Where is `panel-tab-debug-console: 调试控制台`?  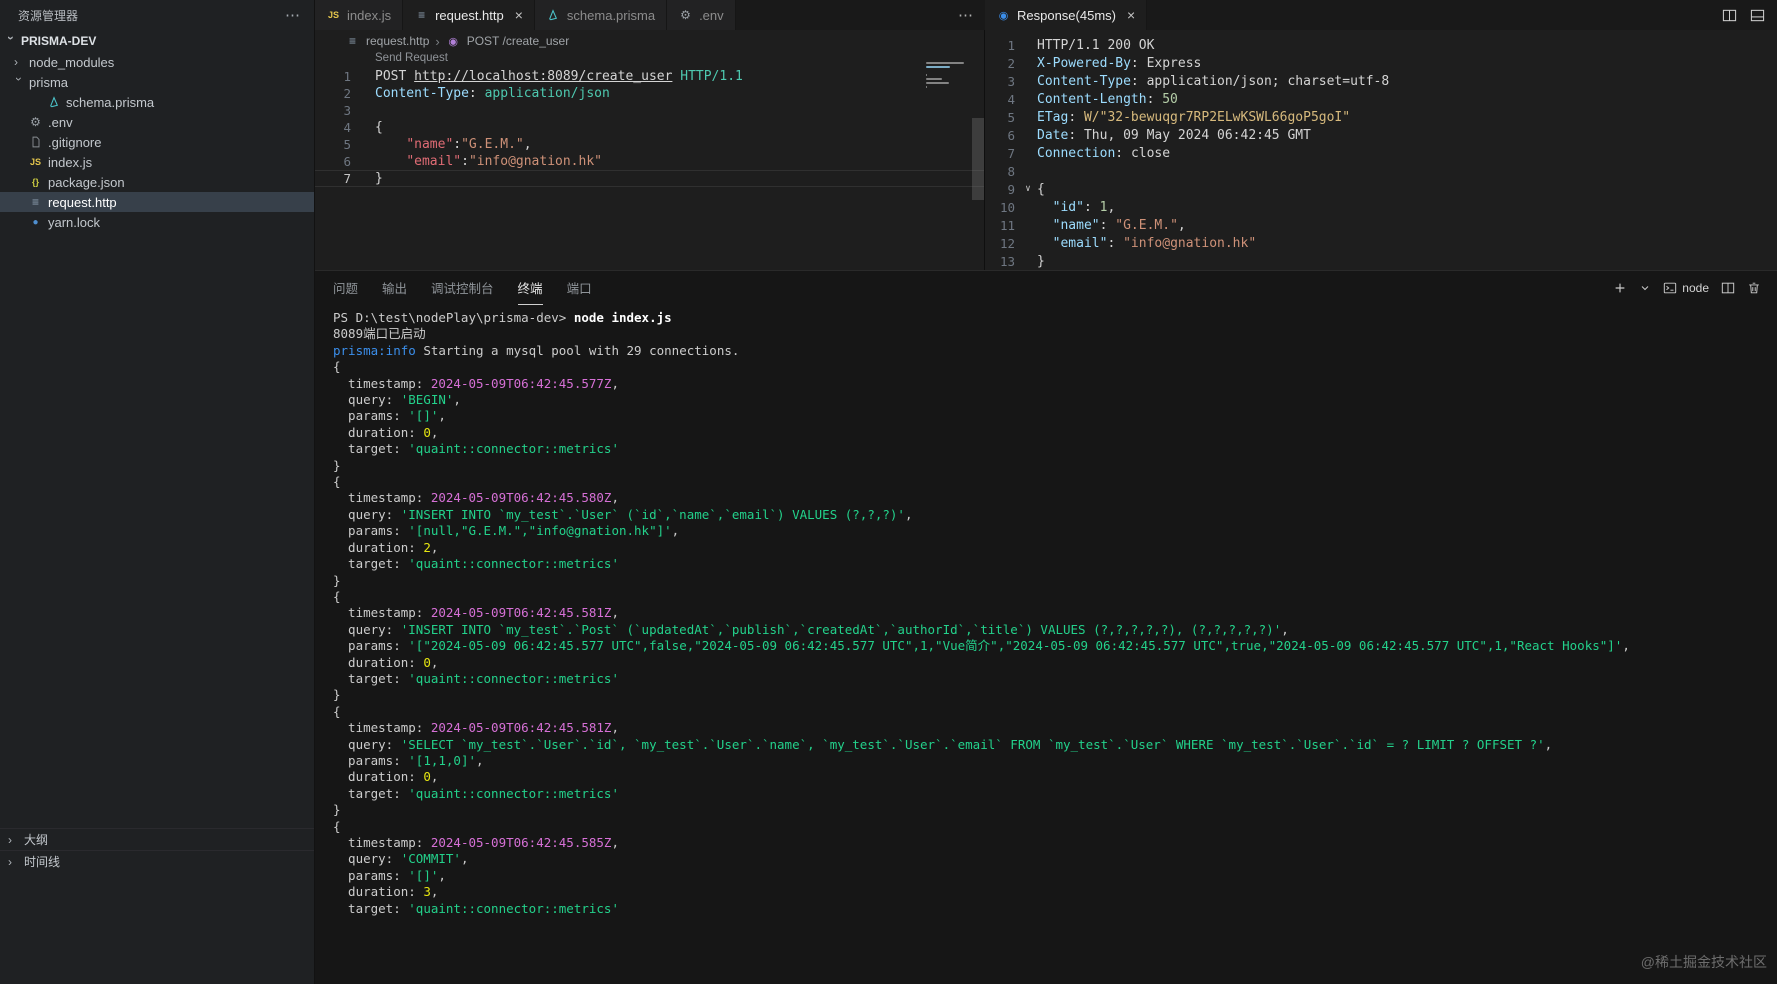
panel-tab-debug-console: 调试控制台 is located at coordinates (462, 288).